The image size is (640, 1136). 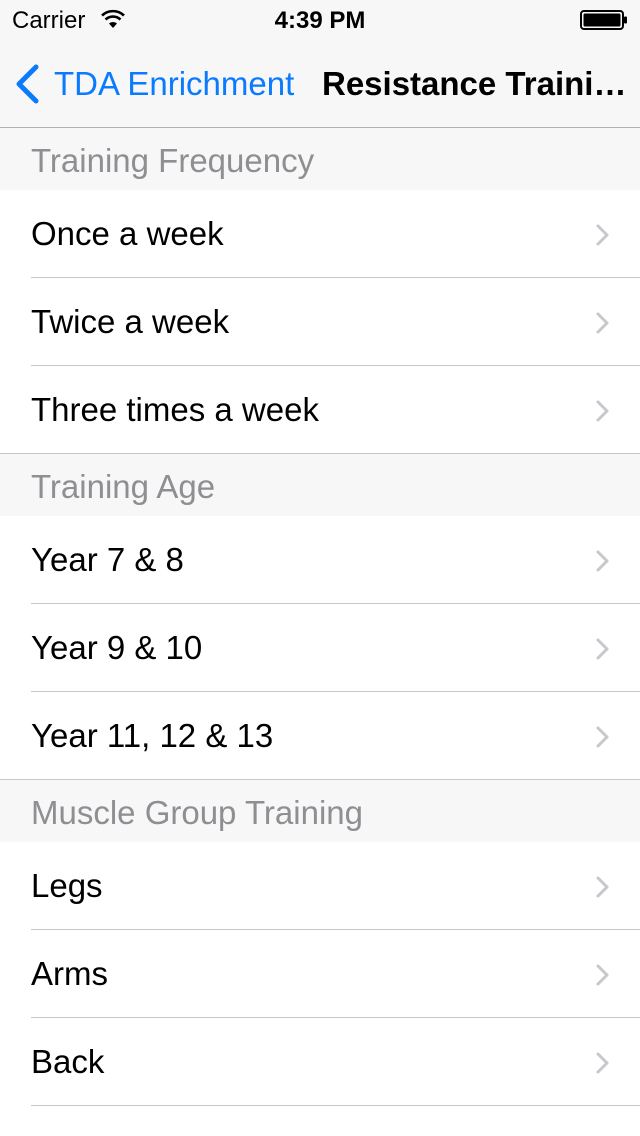 What do you see at coordinates (107, 559) in the screenshot?
I see `list-item-label: Year 7 & 8` at bounding box center [107, 559].